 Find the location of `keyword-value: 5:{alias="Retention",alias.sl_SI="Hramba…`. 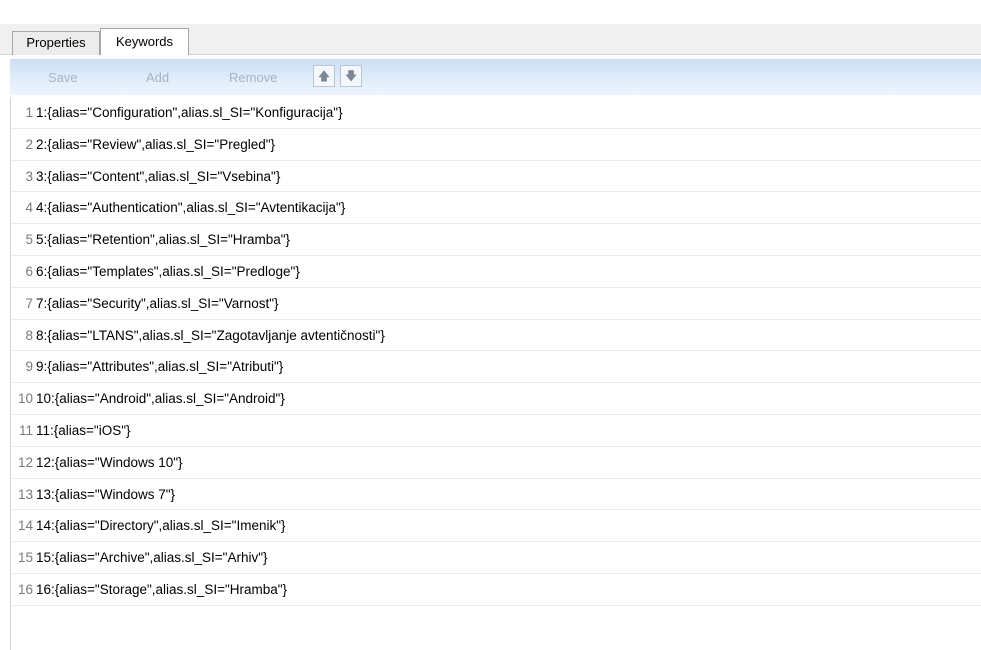

keyword-value: 5:{alias="Retention",alias.sl_SI="Hramba… is located at coordinates (163, 240).